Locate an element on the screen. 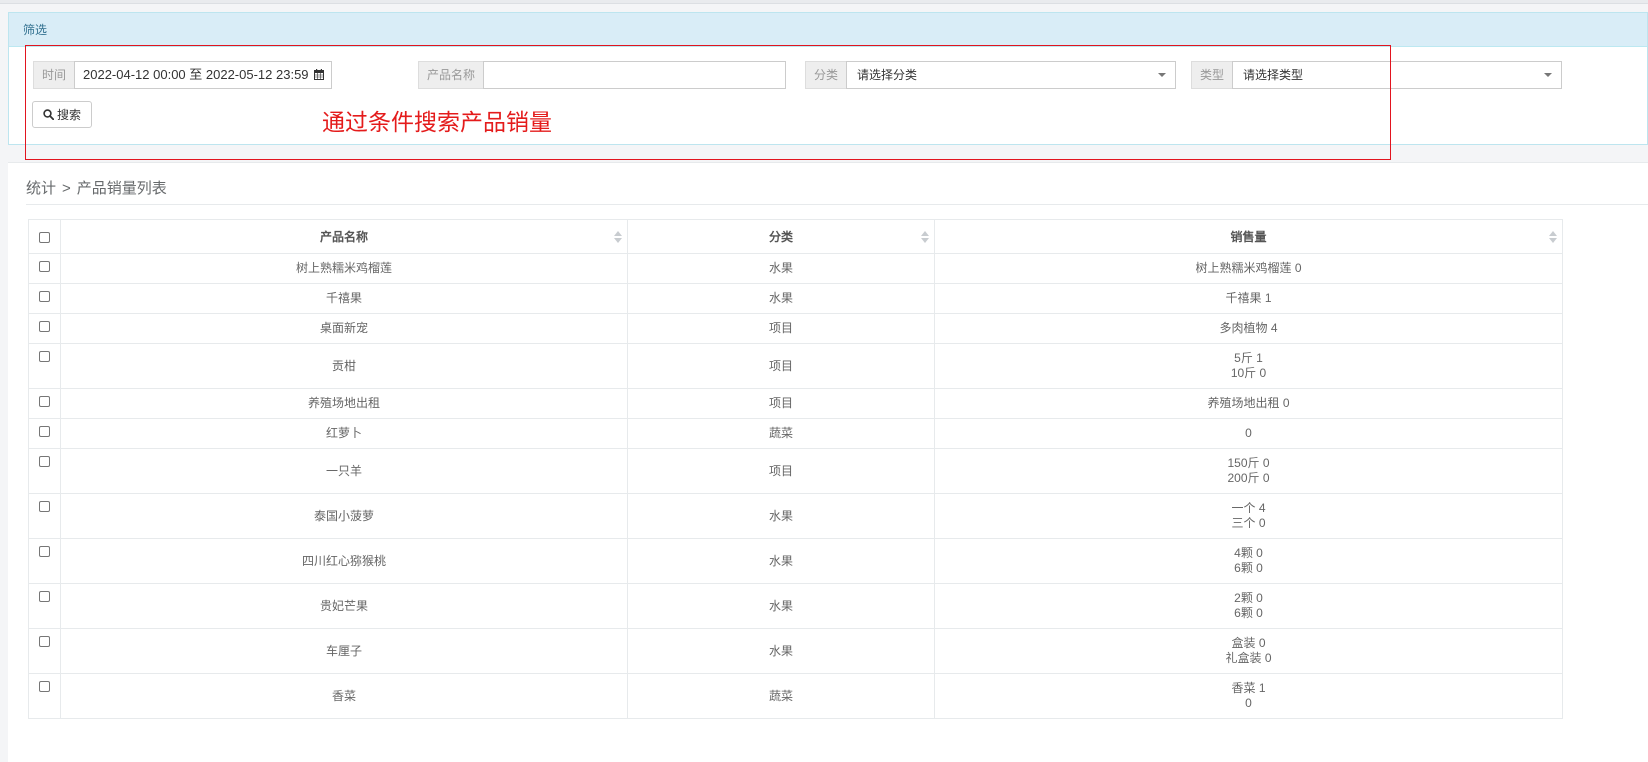 The width and height of the screenshot is (1648, 762). divider is located at coordinates (837, 204).